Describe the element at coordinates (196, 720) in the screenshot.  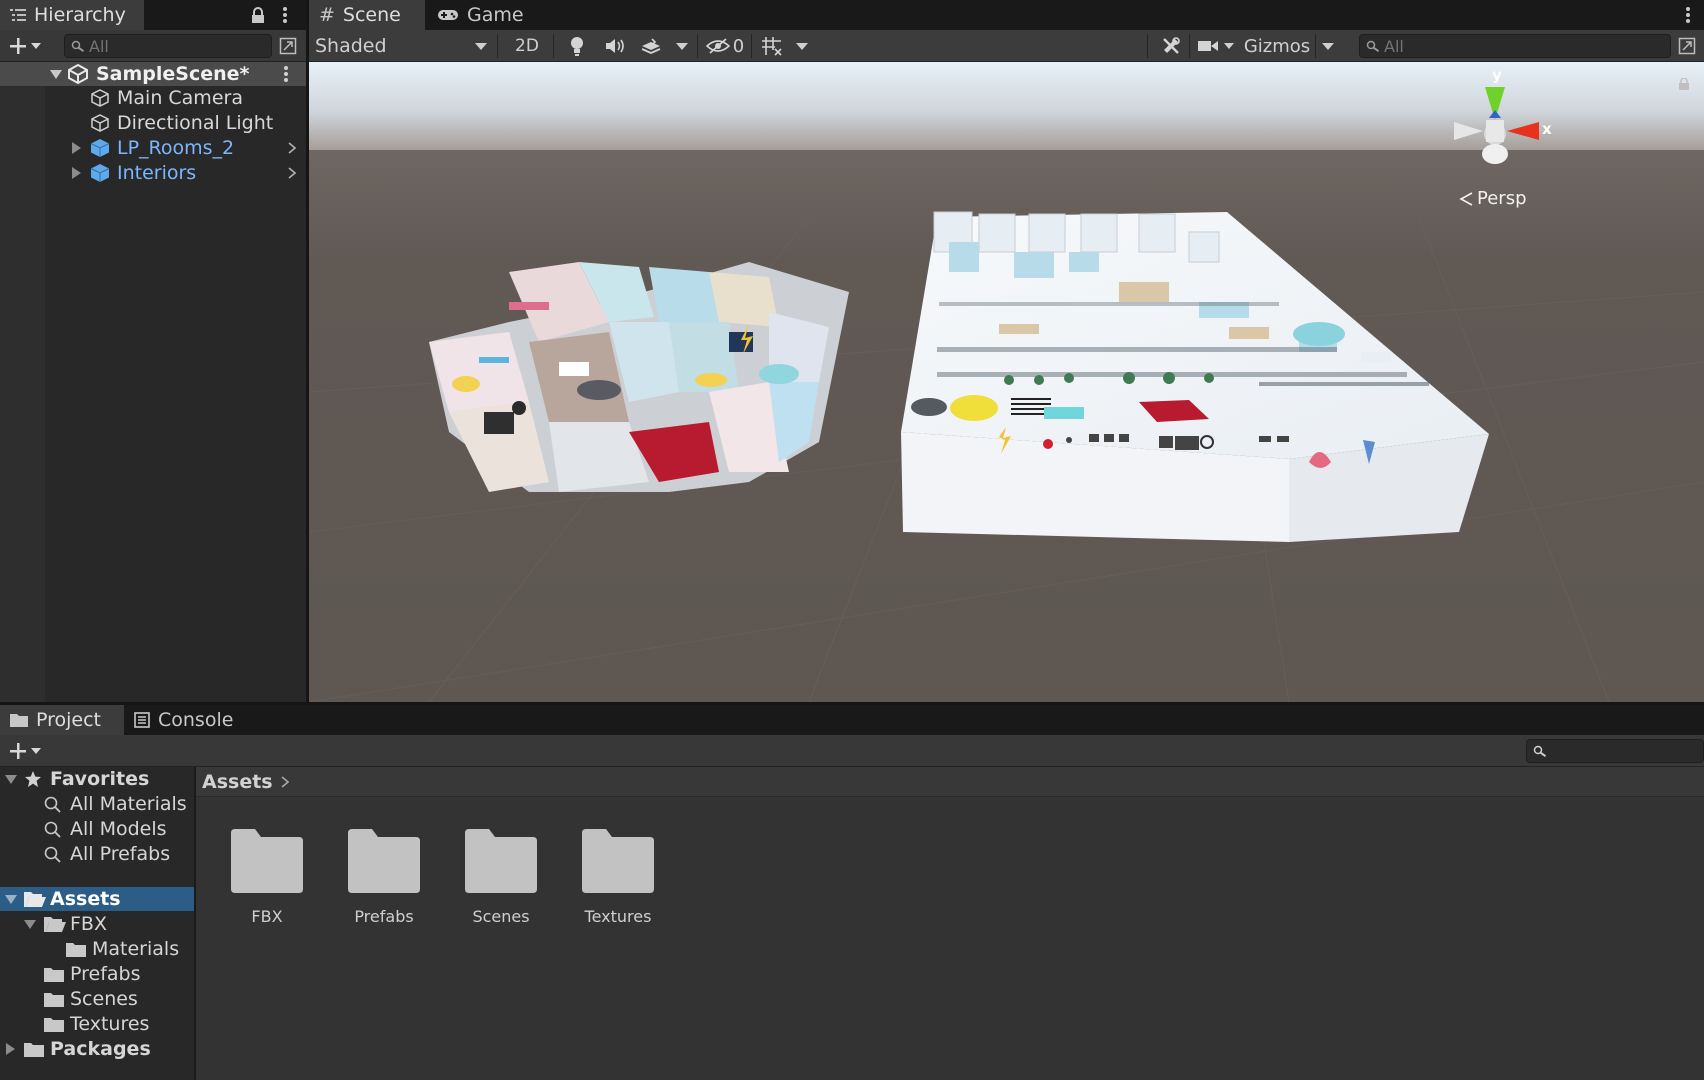
I see `tab-console-label: Console` at that location.